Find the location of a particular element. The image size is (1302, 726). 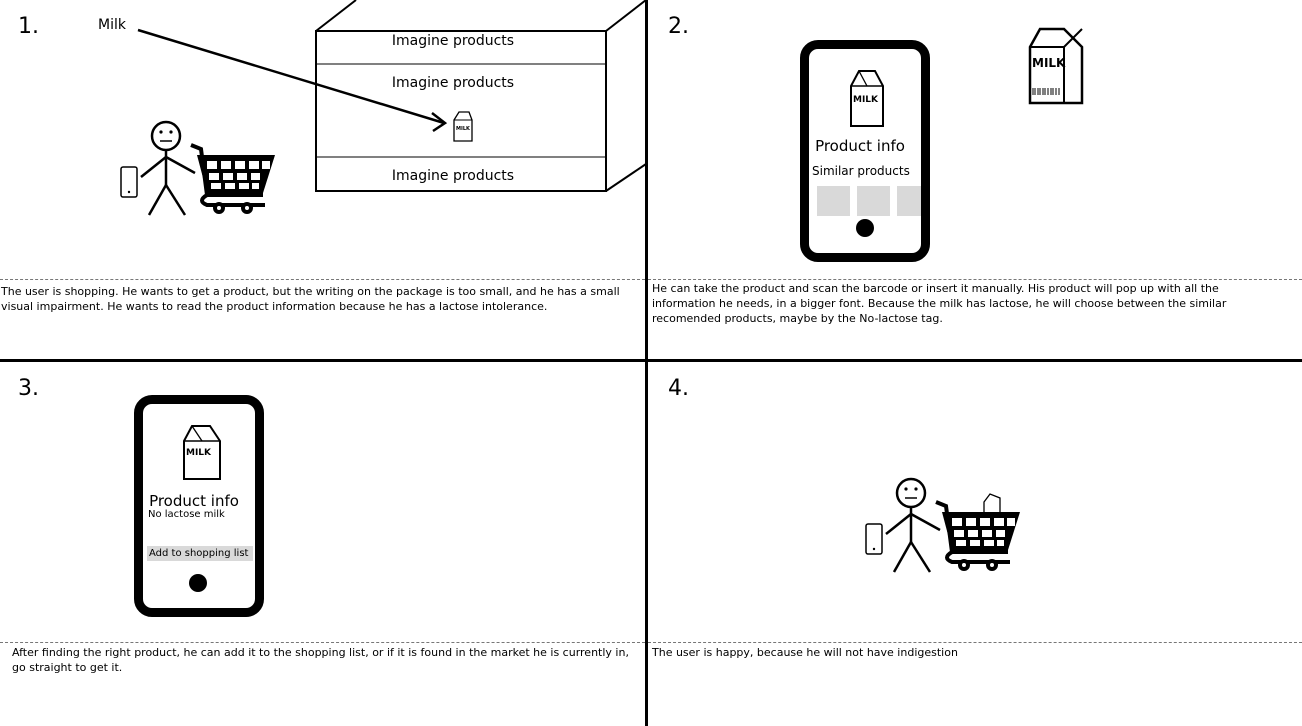

panel-number: 2. is located at coordinates (678, 26).